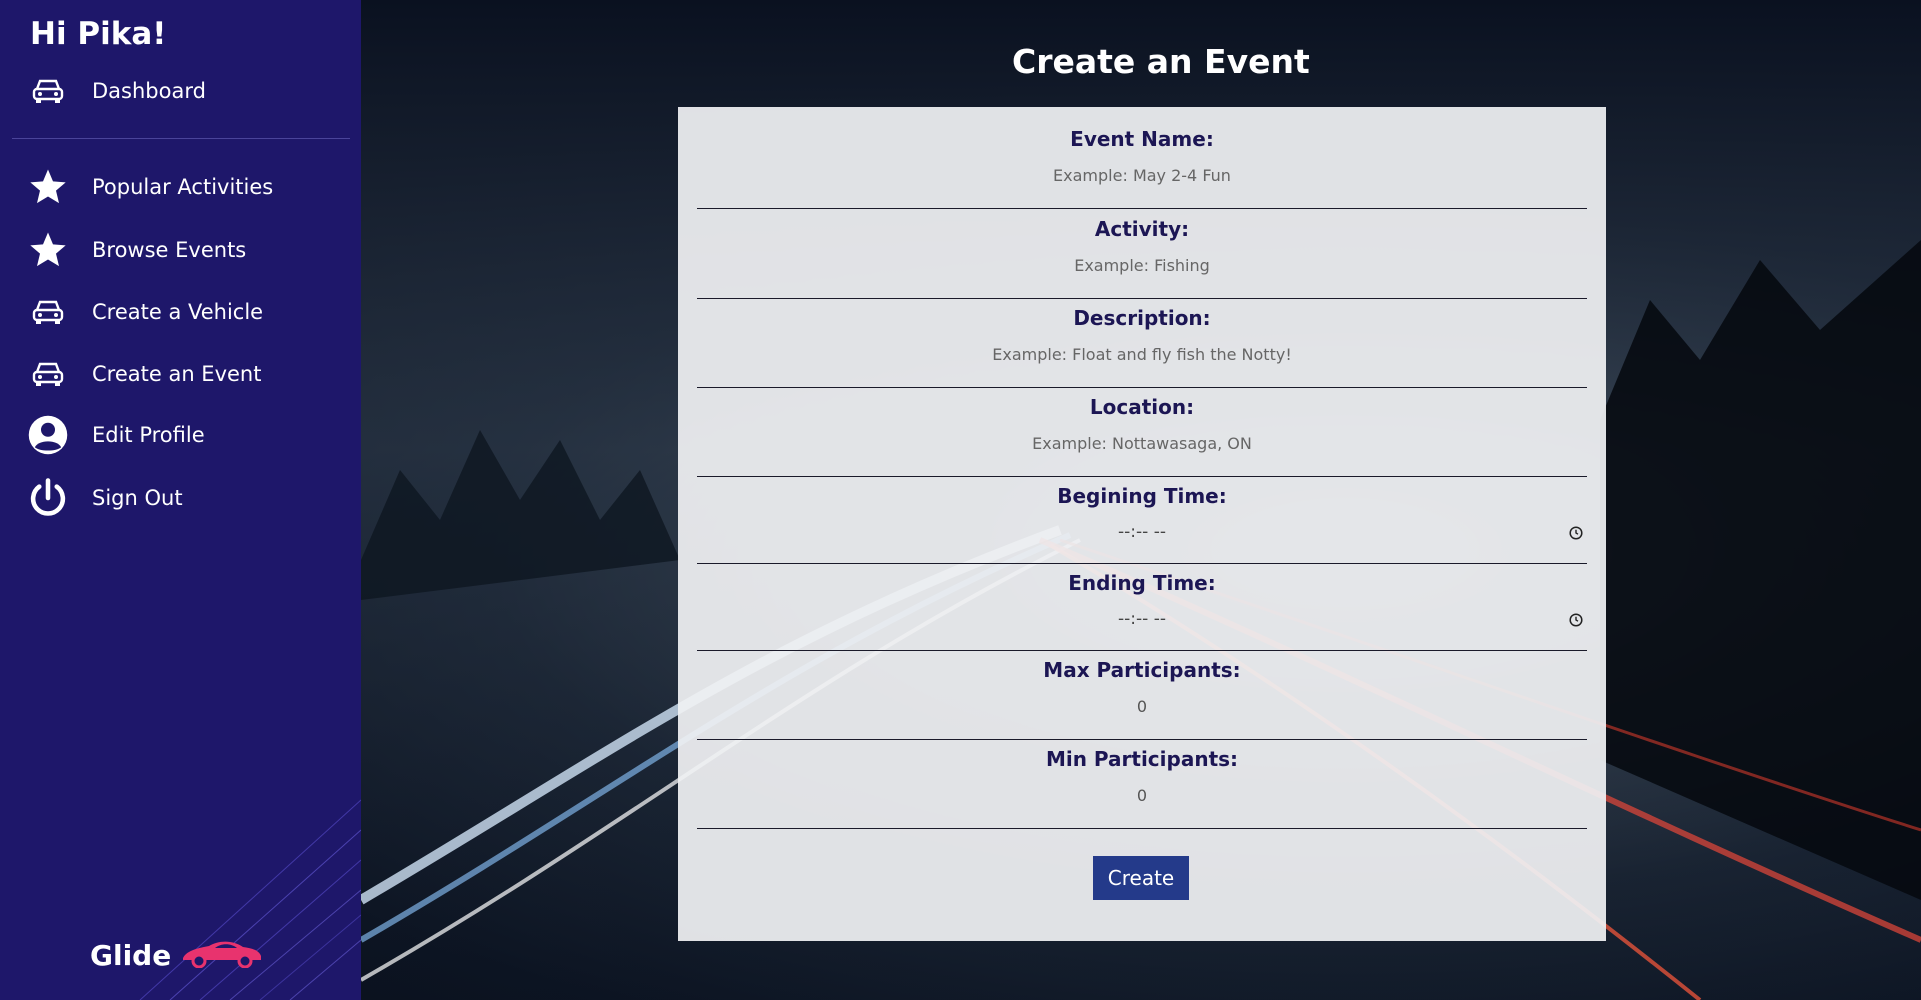  Describe the element at coordinates (1161, 61) in the screenshot. I see `page-title: Create an Event` at that location.